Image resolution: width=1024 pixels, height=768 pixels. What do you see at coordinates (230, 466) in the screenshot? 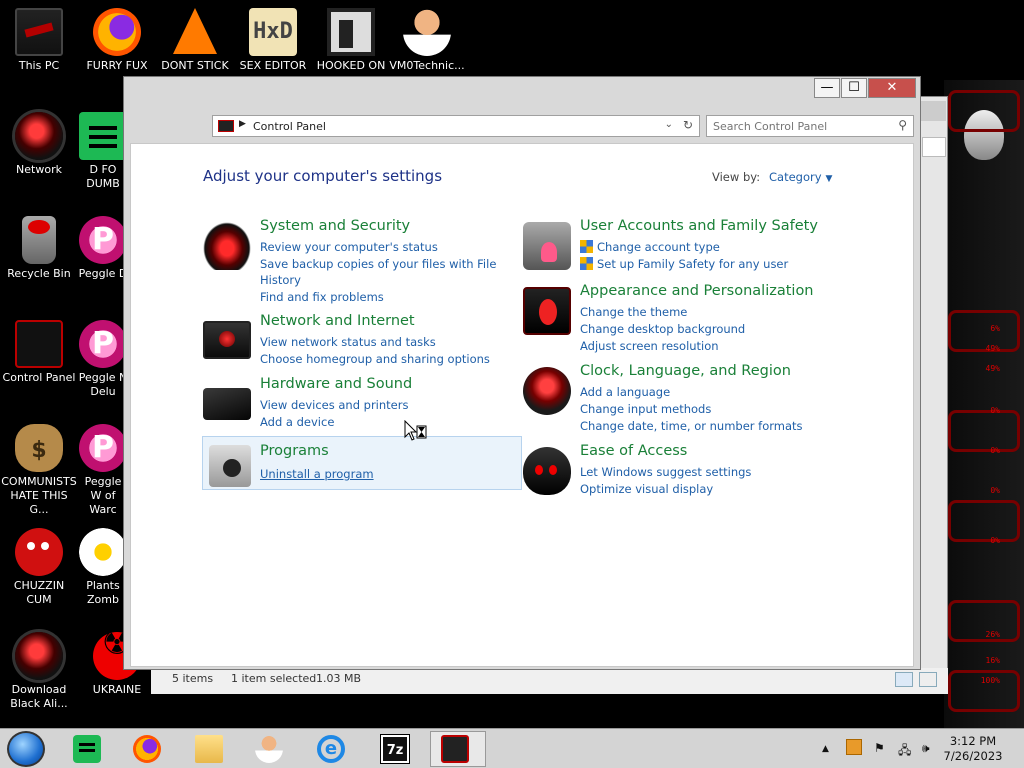
I see `programs-icon` at bounding box center [230, 466].